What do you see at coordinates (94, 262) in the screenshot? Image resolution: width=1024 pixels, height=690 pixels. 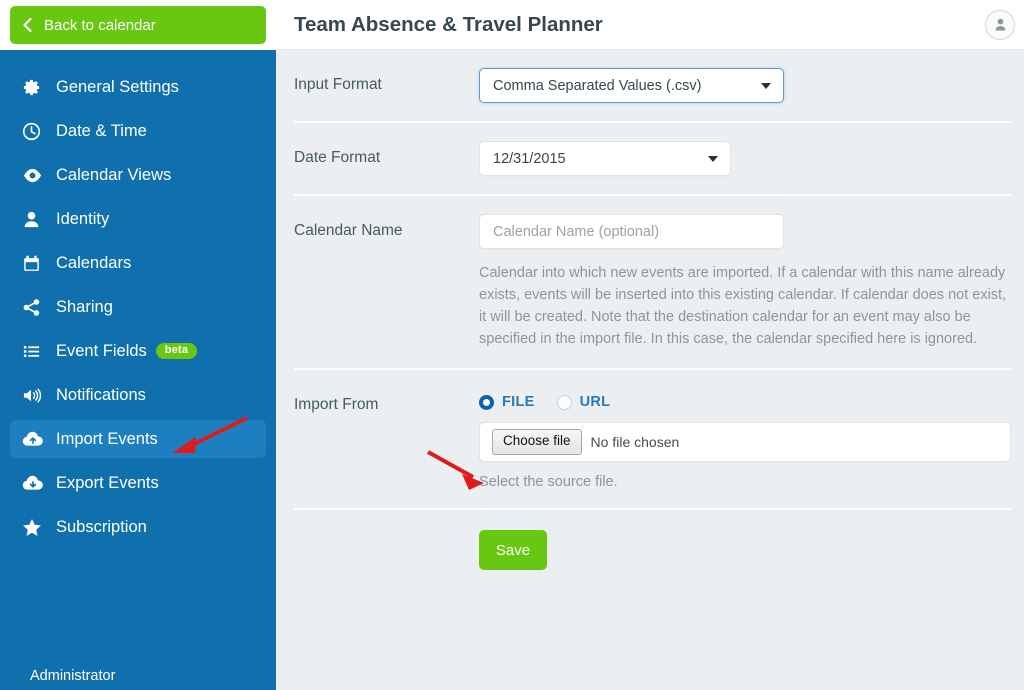 I see `sidebar-item-label: Calendars` at bounding box center [94, 262].